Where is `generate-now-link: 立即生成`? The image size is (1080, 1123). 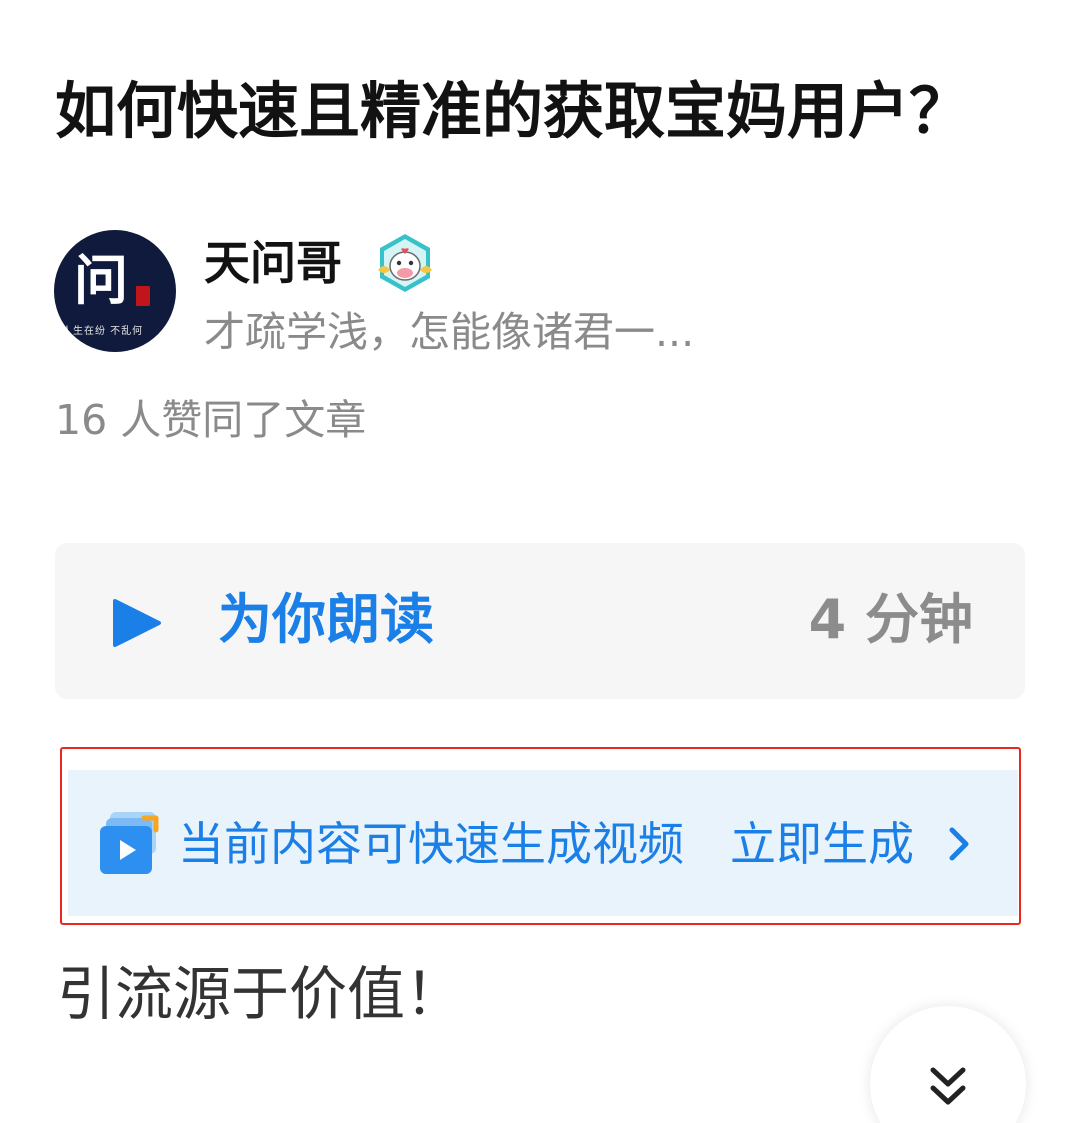
generate-now-link: 立即生成 is located at coordinates (822, 844).